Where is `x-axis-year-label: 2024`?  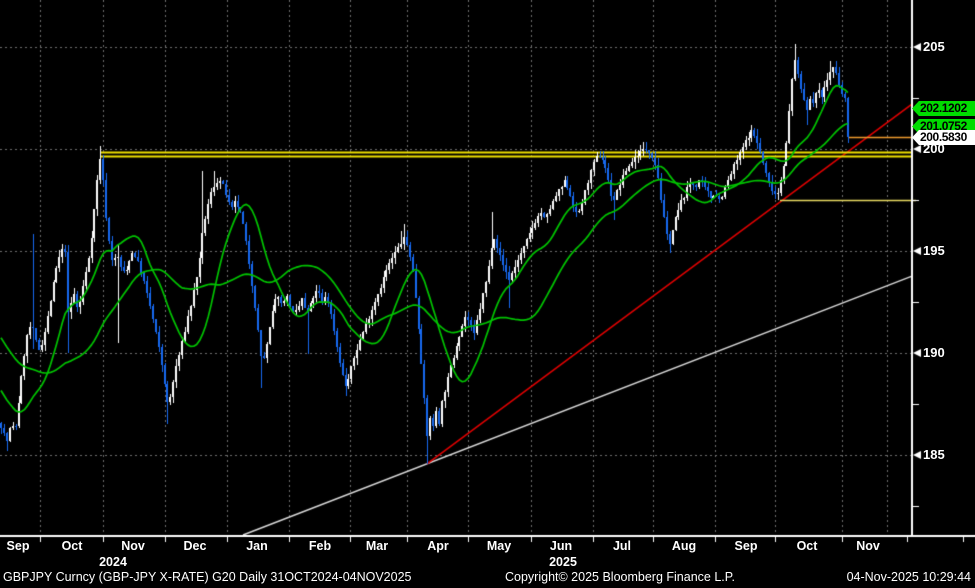 x-axis-year-label: 2024 is located at coordinates (113, 562).